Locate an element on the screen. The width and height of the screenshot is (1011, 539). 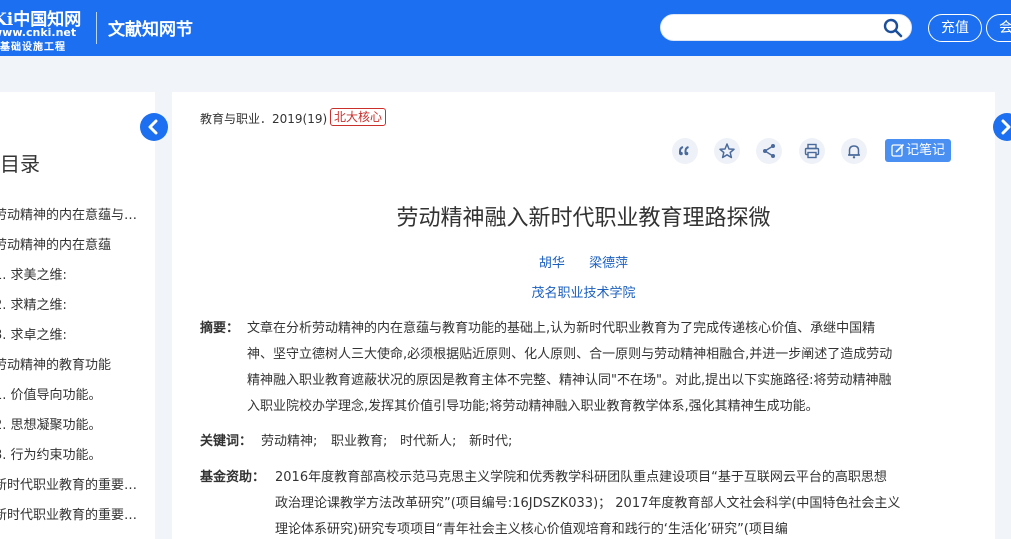
search-box is located at coordinates (786, 27).